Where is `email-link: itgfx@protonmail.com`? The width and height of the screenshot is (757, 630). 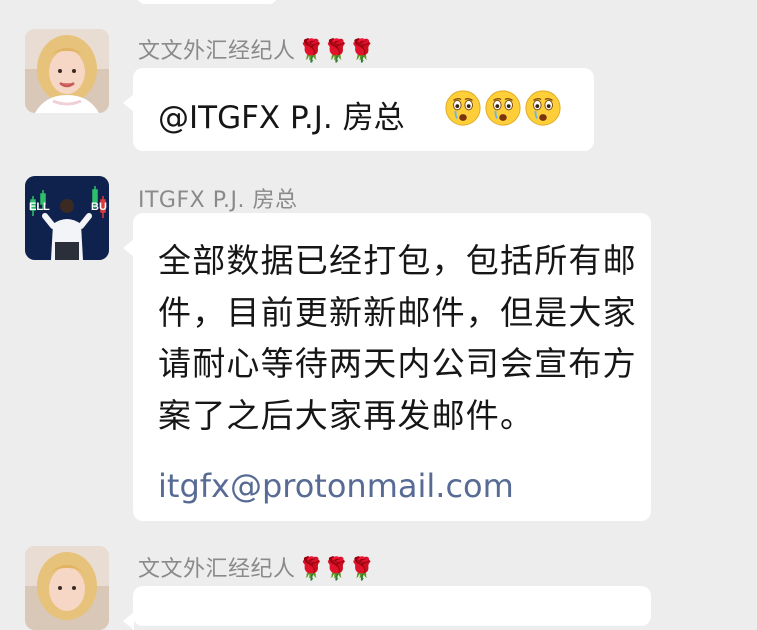 email-link: itgfx@protonmail.com is located at coordinates (336, 486).